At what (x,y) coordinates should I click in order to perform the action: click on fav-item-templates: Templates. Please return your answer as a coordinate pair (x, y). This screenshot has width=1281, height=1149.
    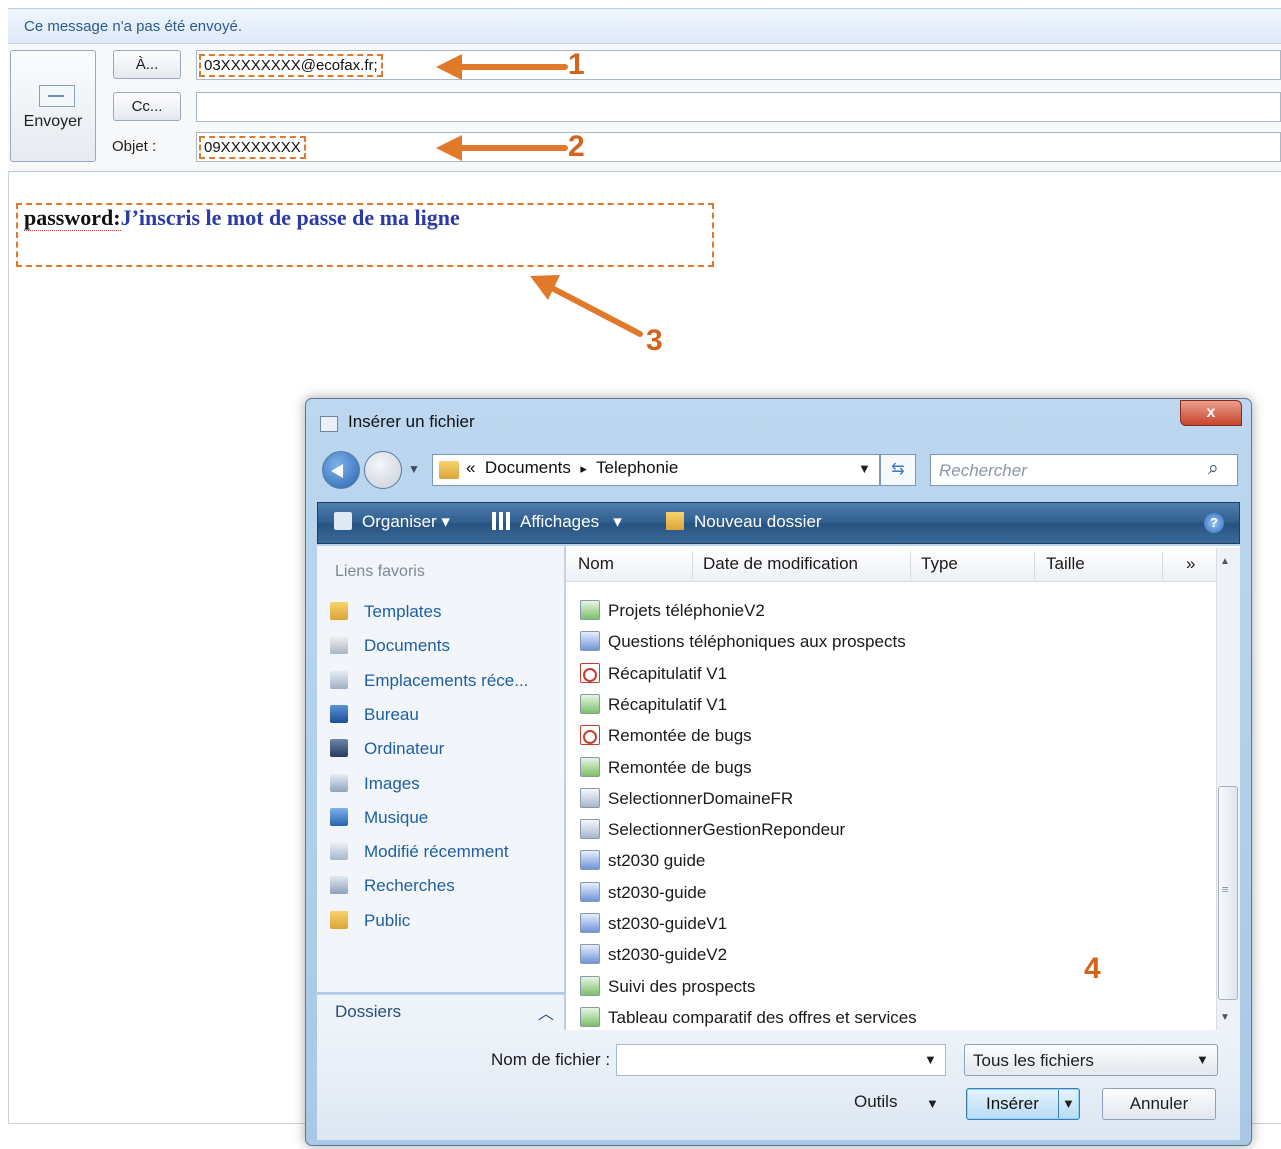
    Looking at the image, I should click on (385, 612).